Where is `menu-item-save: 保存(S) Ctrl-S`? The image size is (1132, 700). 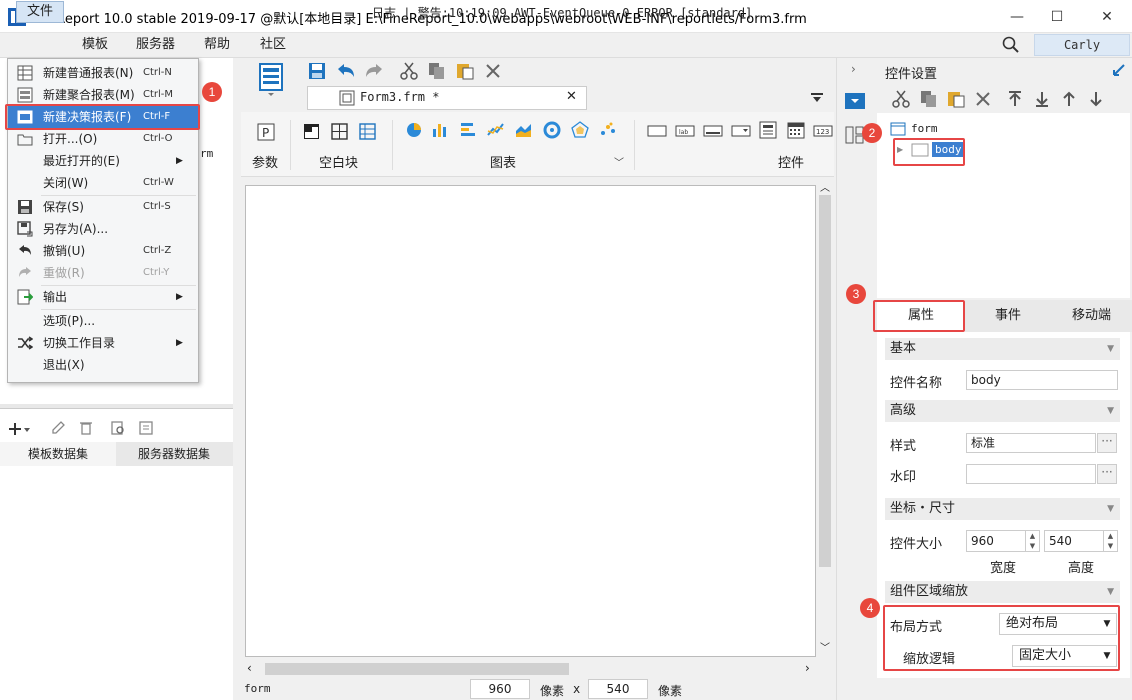
menu-item-save: 保存(S) Ctrl-S is located at coordinates (103, 207).